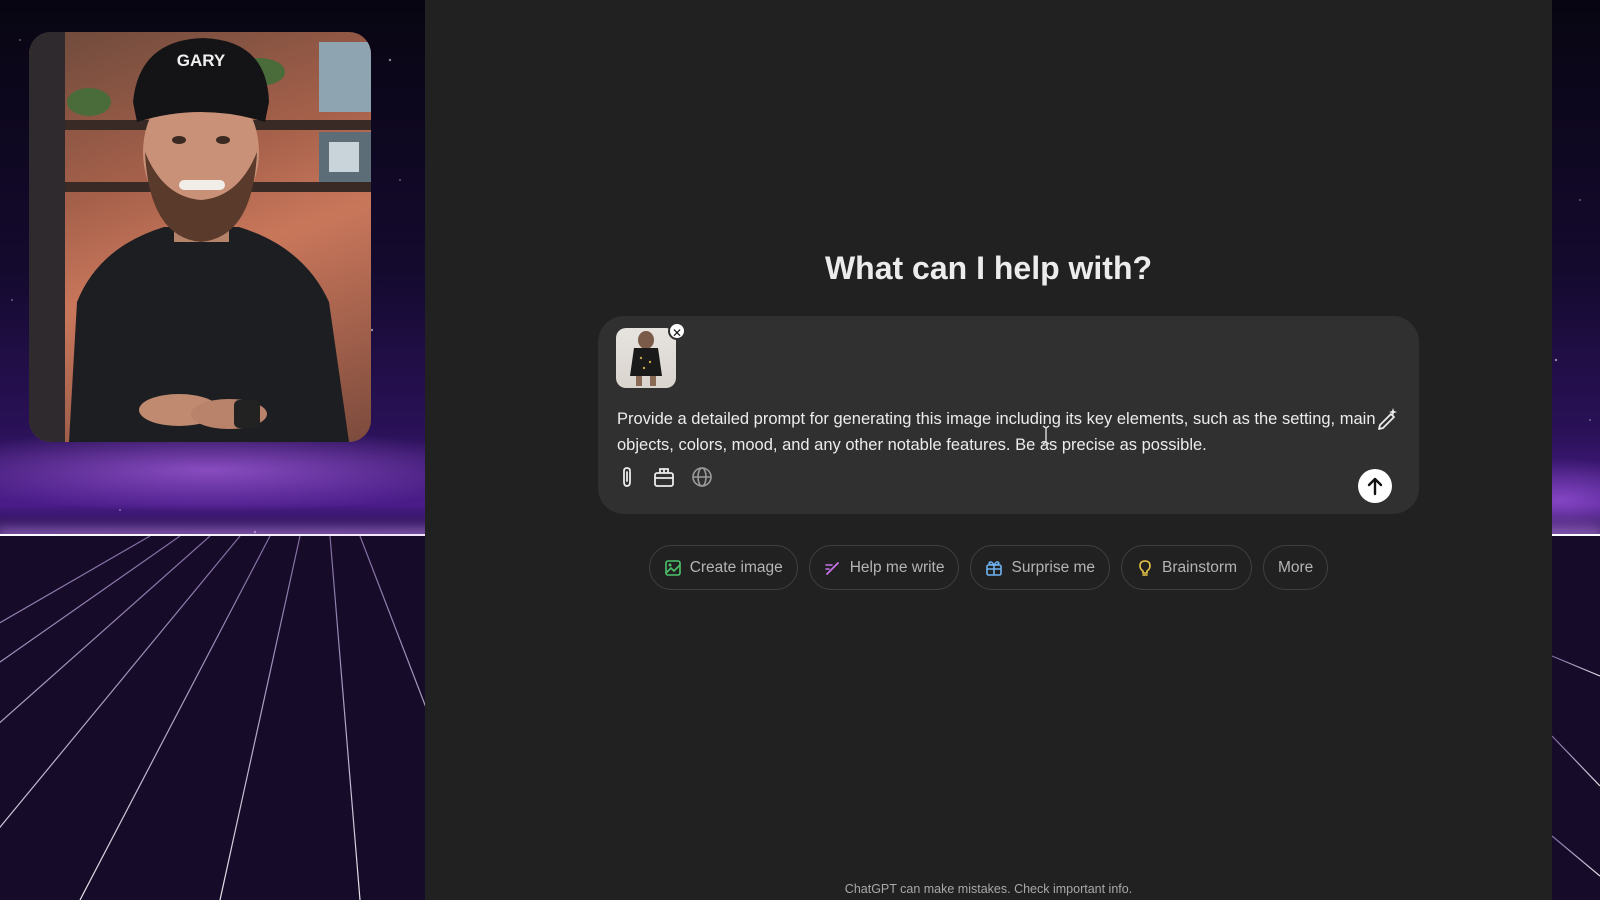 Image resolution: width=1600 pixels, height=900 pixels. I want to click on toolbox-icon, so click(664, 477).